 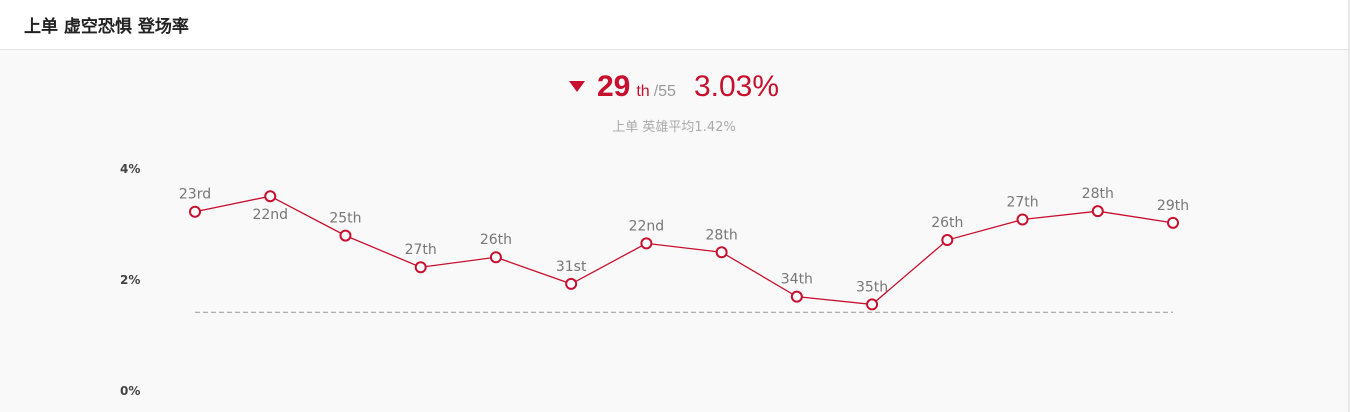 What do you see at coordinates (345, 219) in the screenshot?
I see `point-rank-label: 25th` at bounding box center [345, 219].